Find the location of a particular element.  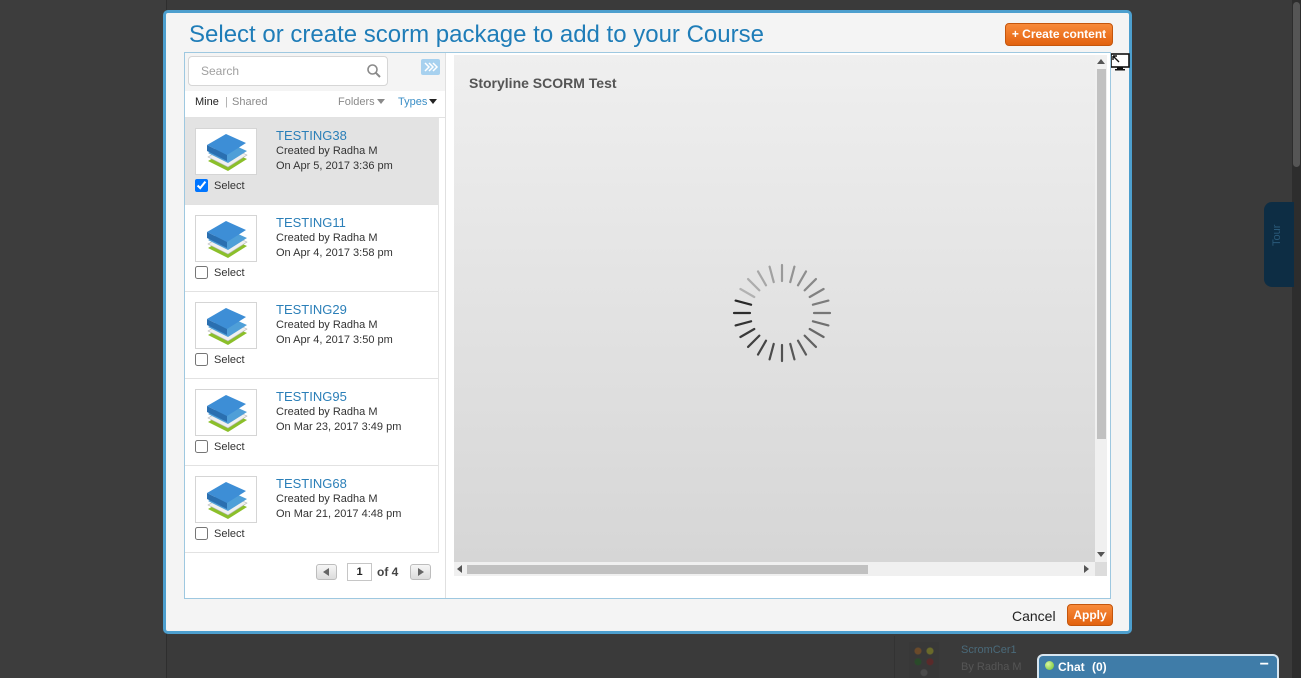

package-date: On Apr 4, 2017 3:58 pm is located at coordinates (334, 253).